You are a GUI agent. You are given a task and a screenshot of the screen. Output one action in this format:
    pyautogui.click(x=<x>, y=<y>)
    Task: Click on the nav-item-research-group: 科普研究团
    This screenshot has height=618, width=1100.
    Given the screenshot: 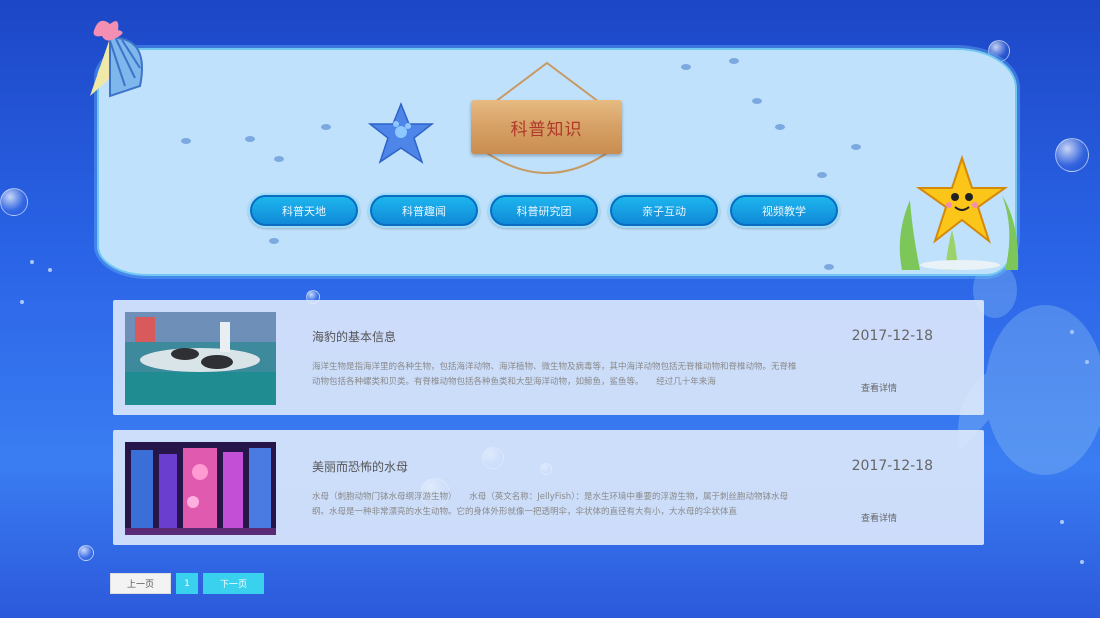 What is the action you would take?
    pyautogui.click(x=544, y=210)
    